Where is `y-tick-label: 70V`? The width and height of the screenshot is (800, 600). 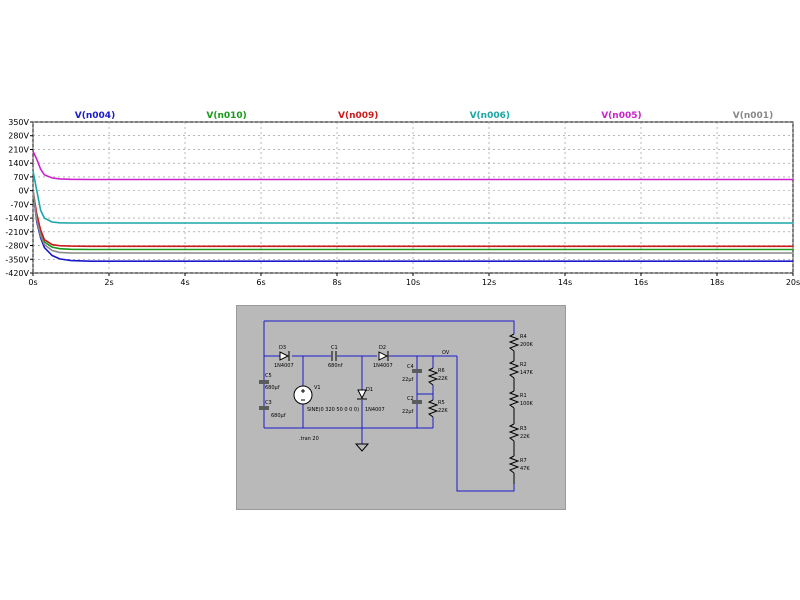 y-tick-label: 70V is located at coordinates (21, 177).